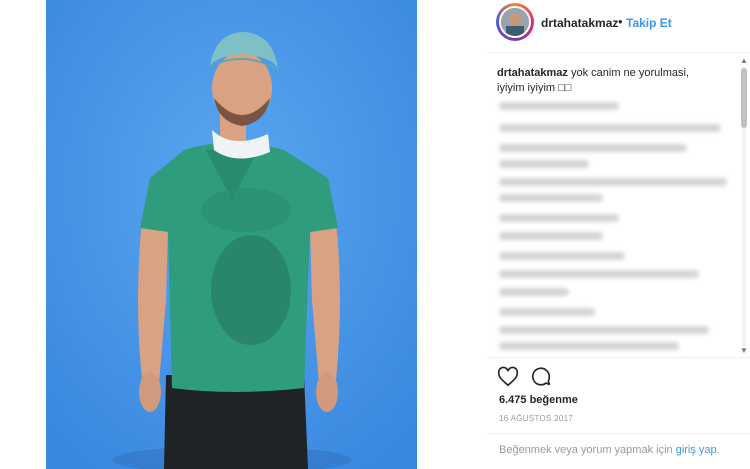 The height and width of the screenshot is (469, 750). I want to click on avatar, so click(515, 22).